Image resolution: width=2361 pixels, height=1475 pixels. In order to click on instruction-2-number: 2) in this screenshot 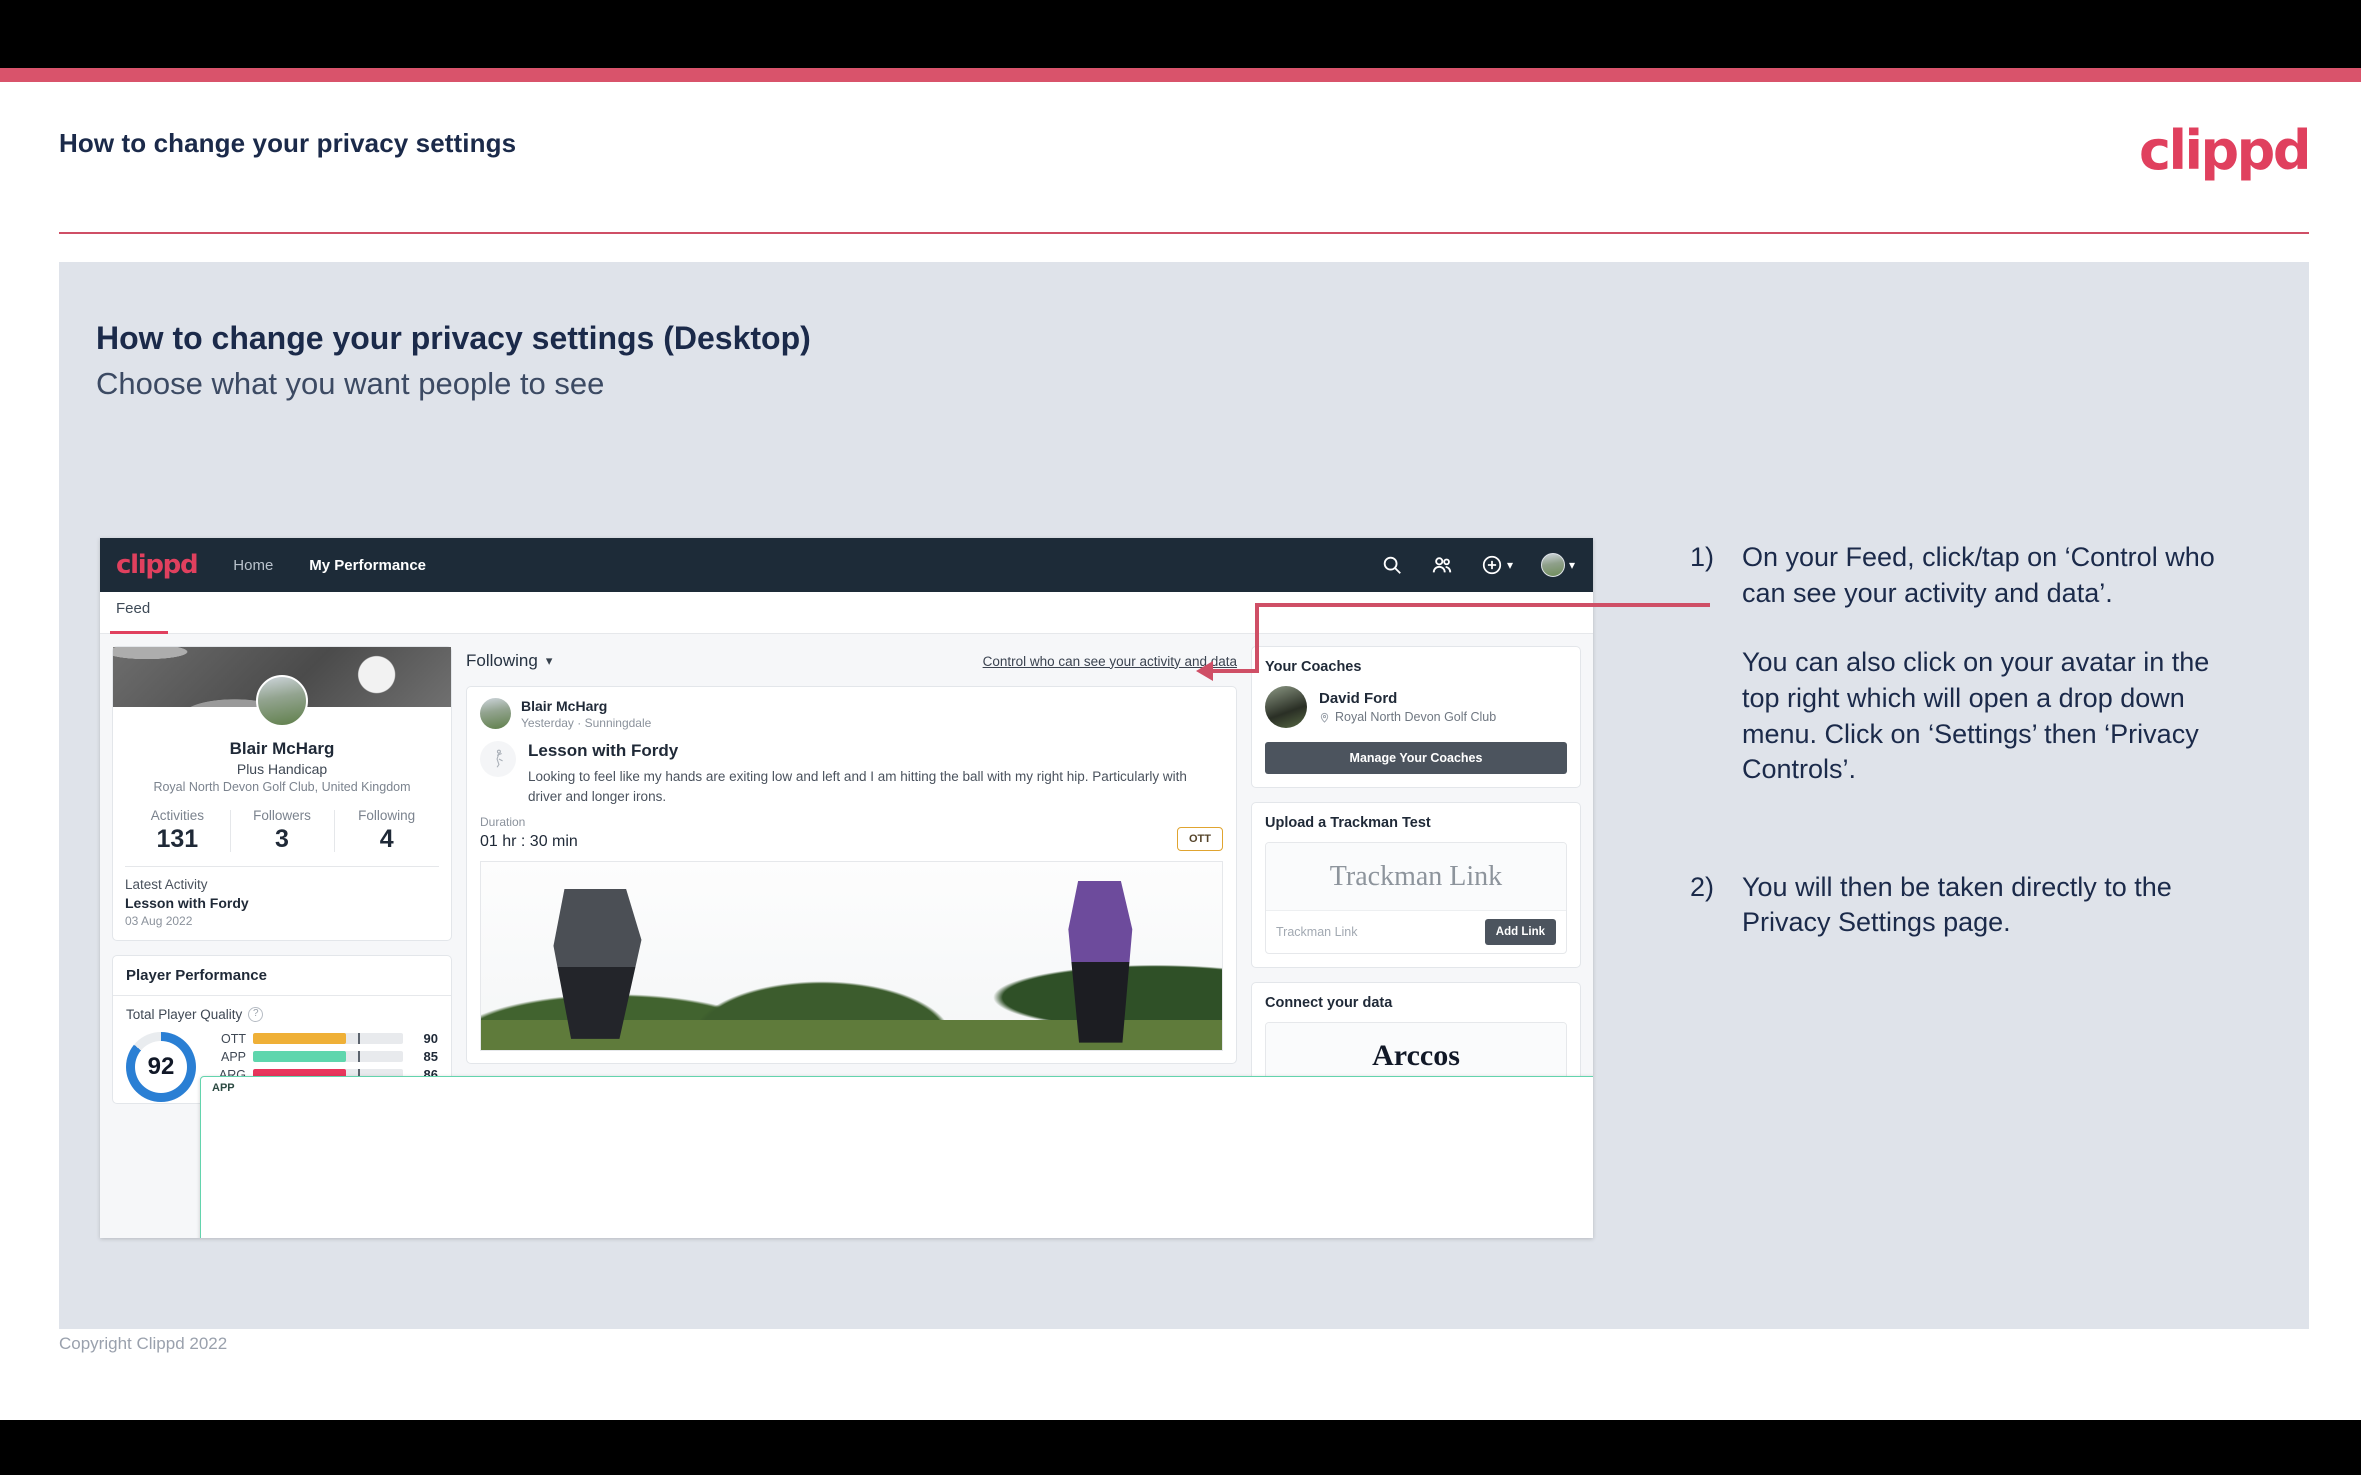, I will do `click(1702, 886)`.